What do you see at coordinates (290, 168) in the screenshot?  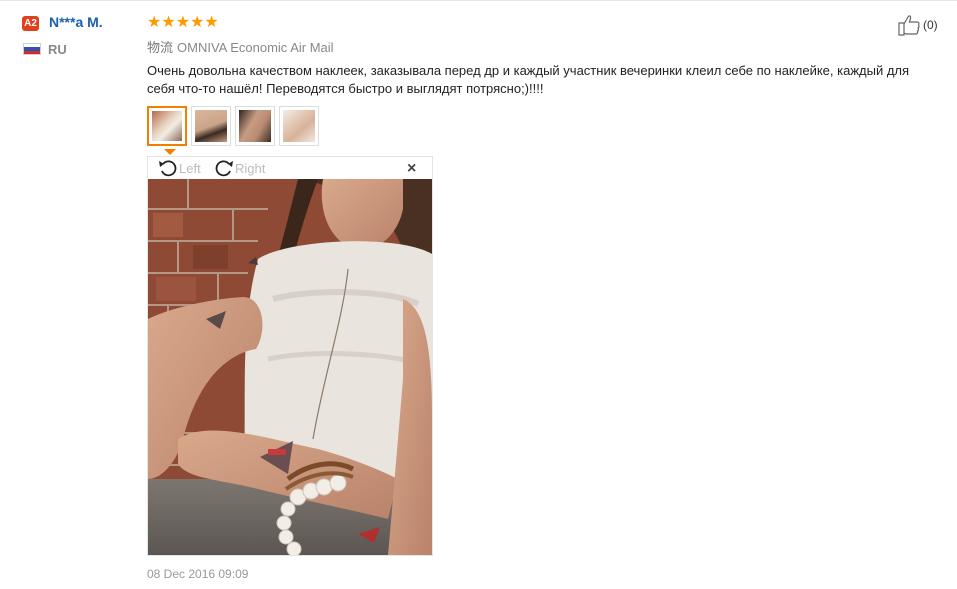 I see `viewer-toolbar: Left Right ×` at bounding box center [290, 168].